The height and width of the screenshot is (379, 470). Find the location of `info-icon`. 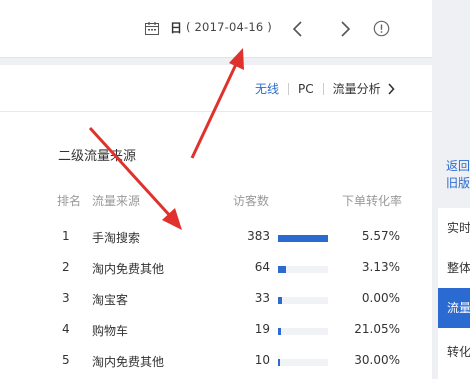

info-icon is located at coordinates (381, 28).